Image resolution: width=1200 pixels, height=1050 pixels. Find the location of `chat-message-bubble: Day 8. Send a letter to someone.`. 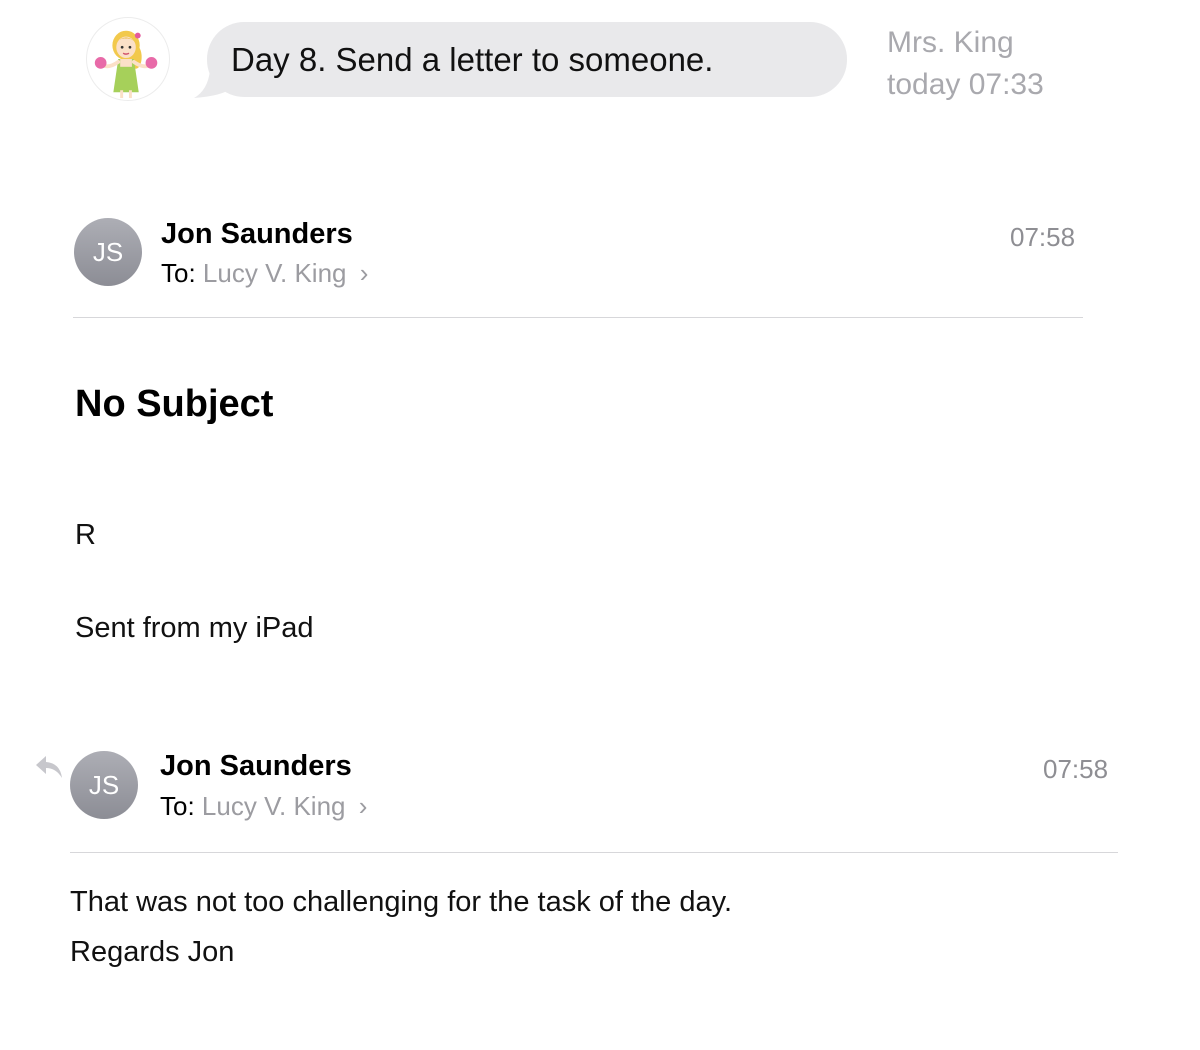

chat-message-bubble: Day 8. Send a letter to someone. is located at coordinates (527, 59).